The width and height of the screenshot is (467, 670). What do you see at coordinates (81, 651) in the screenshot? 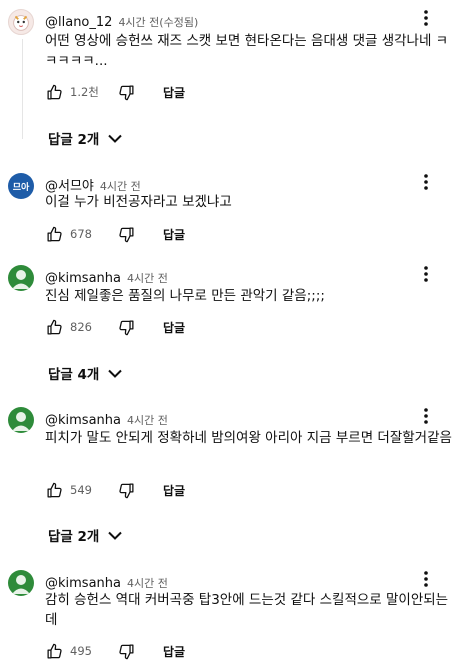
I see `like-count: 495` at bounding box center [81, 651].